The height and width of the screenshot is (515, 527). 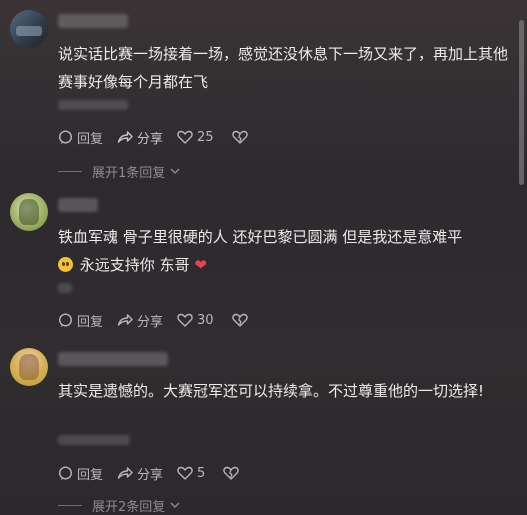 I want to click on comment-actions: 回复 分享 25, so click(x=162, y=137).